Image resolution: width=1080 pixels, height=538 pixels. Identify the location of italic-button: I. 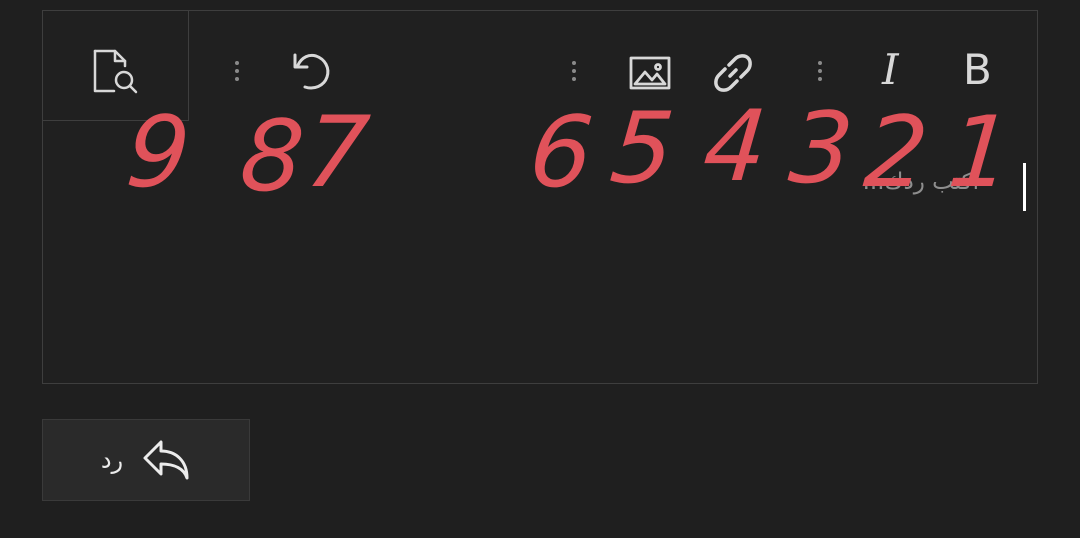
(890, 70).